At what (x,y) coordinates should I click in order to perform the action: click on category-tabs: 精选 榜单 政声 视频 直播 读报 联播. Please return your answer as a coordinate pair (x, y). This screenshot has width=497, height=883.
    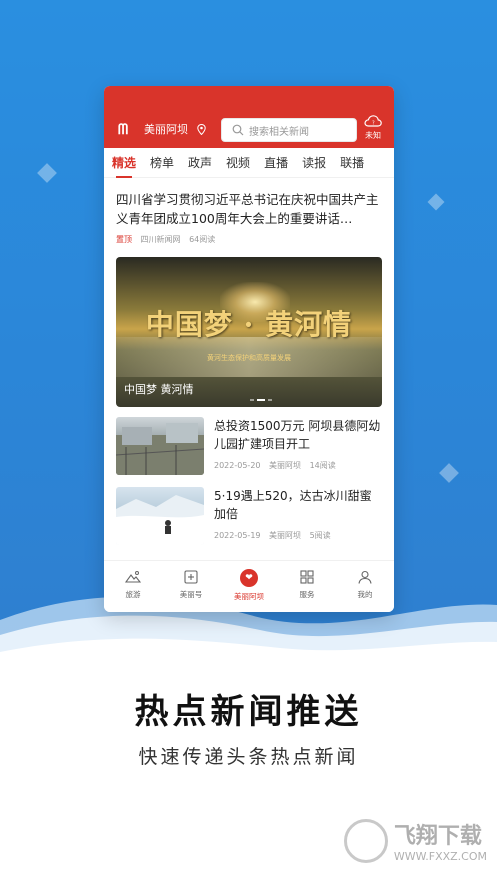
    Looking at the image, I should click on (249, 163).